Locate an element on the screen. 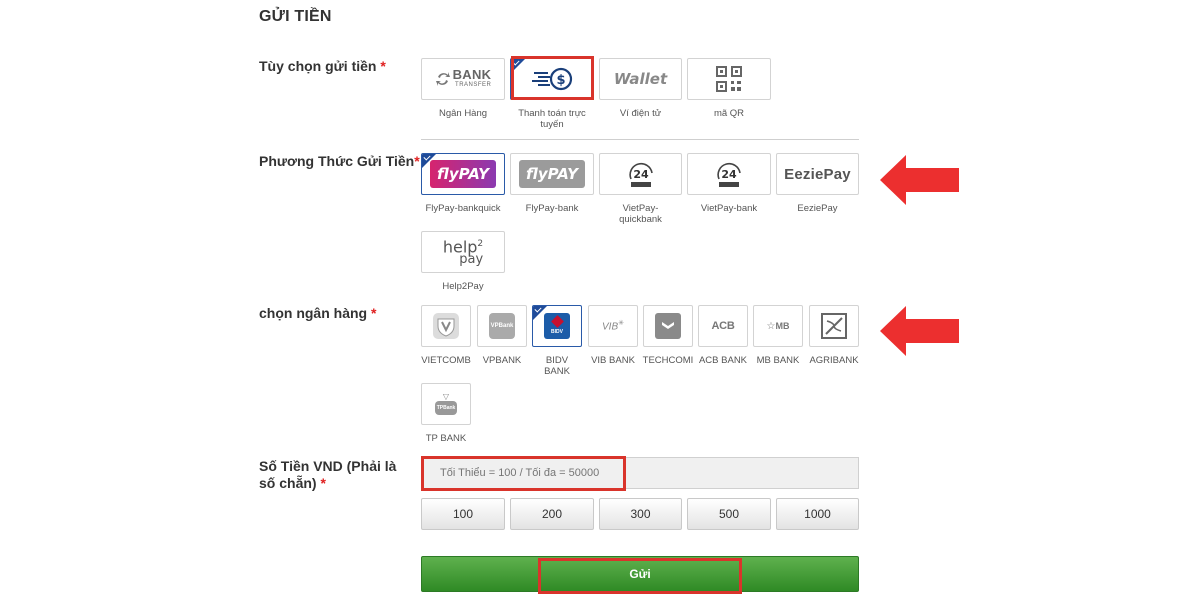 The width and height of the screenshot is (1200, 600). bank-acb: ACB is located at coordinates (723, 326).